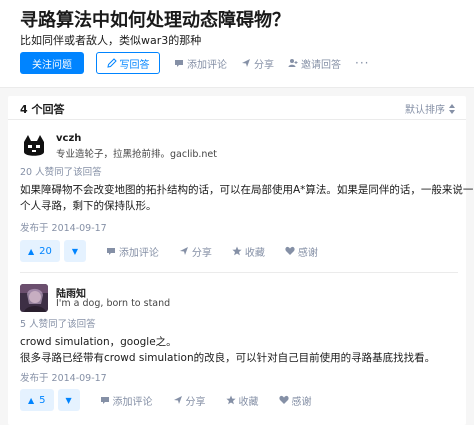 This screenshot has width=474, height=425. What do you see at coordinates (134, 65) in the screenshot?
I see `write-answer-label: 写回答` at bounding box center [134, 65].